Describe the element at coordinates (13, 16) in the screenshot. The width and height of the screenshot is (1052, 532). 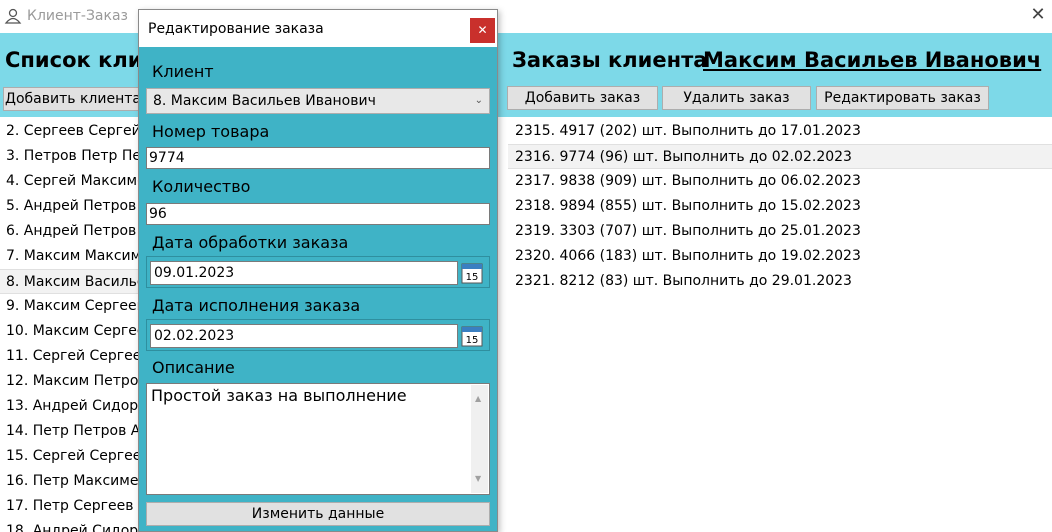
I see `app-user-icon` at that location.